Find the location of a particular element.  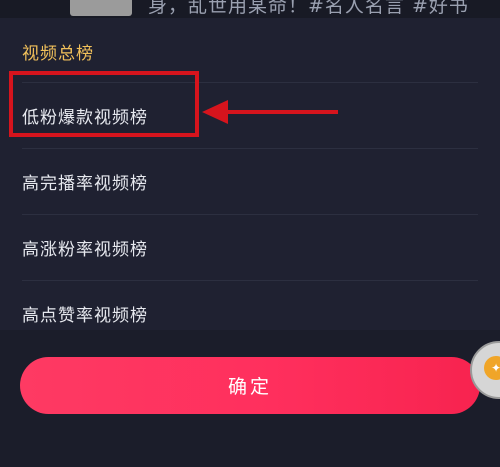

gift-icon: ✦ is located at coordinates (492, 368).